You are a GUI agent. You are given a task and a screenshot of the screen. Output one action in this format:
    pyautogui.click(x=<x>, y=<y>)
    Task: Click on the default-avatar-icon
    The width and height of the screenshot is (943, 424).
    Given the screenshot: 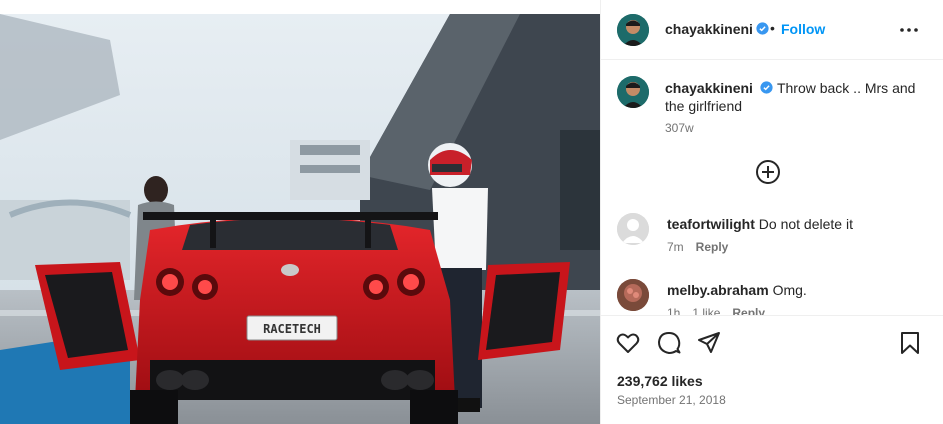 What is the action you would take?
    pyautogui.click(x=633, y=229)
    